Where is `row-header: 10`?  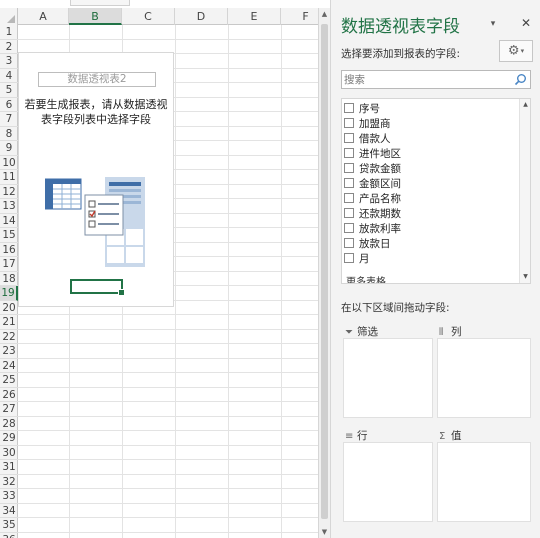 row-header: 10 is located at coordinates (9, 163).